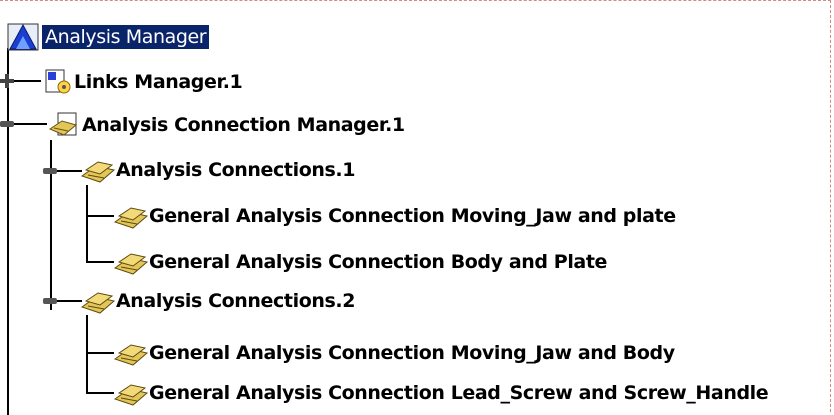 The width and height of the screenshot is (834, 415). I want to click on tree-node-links-manager: Links Manager.1, so click(142, 82).